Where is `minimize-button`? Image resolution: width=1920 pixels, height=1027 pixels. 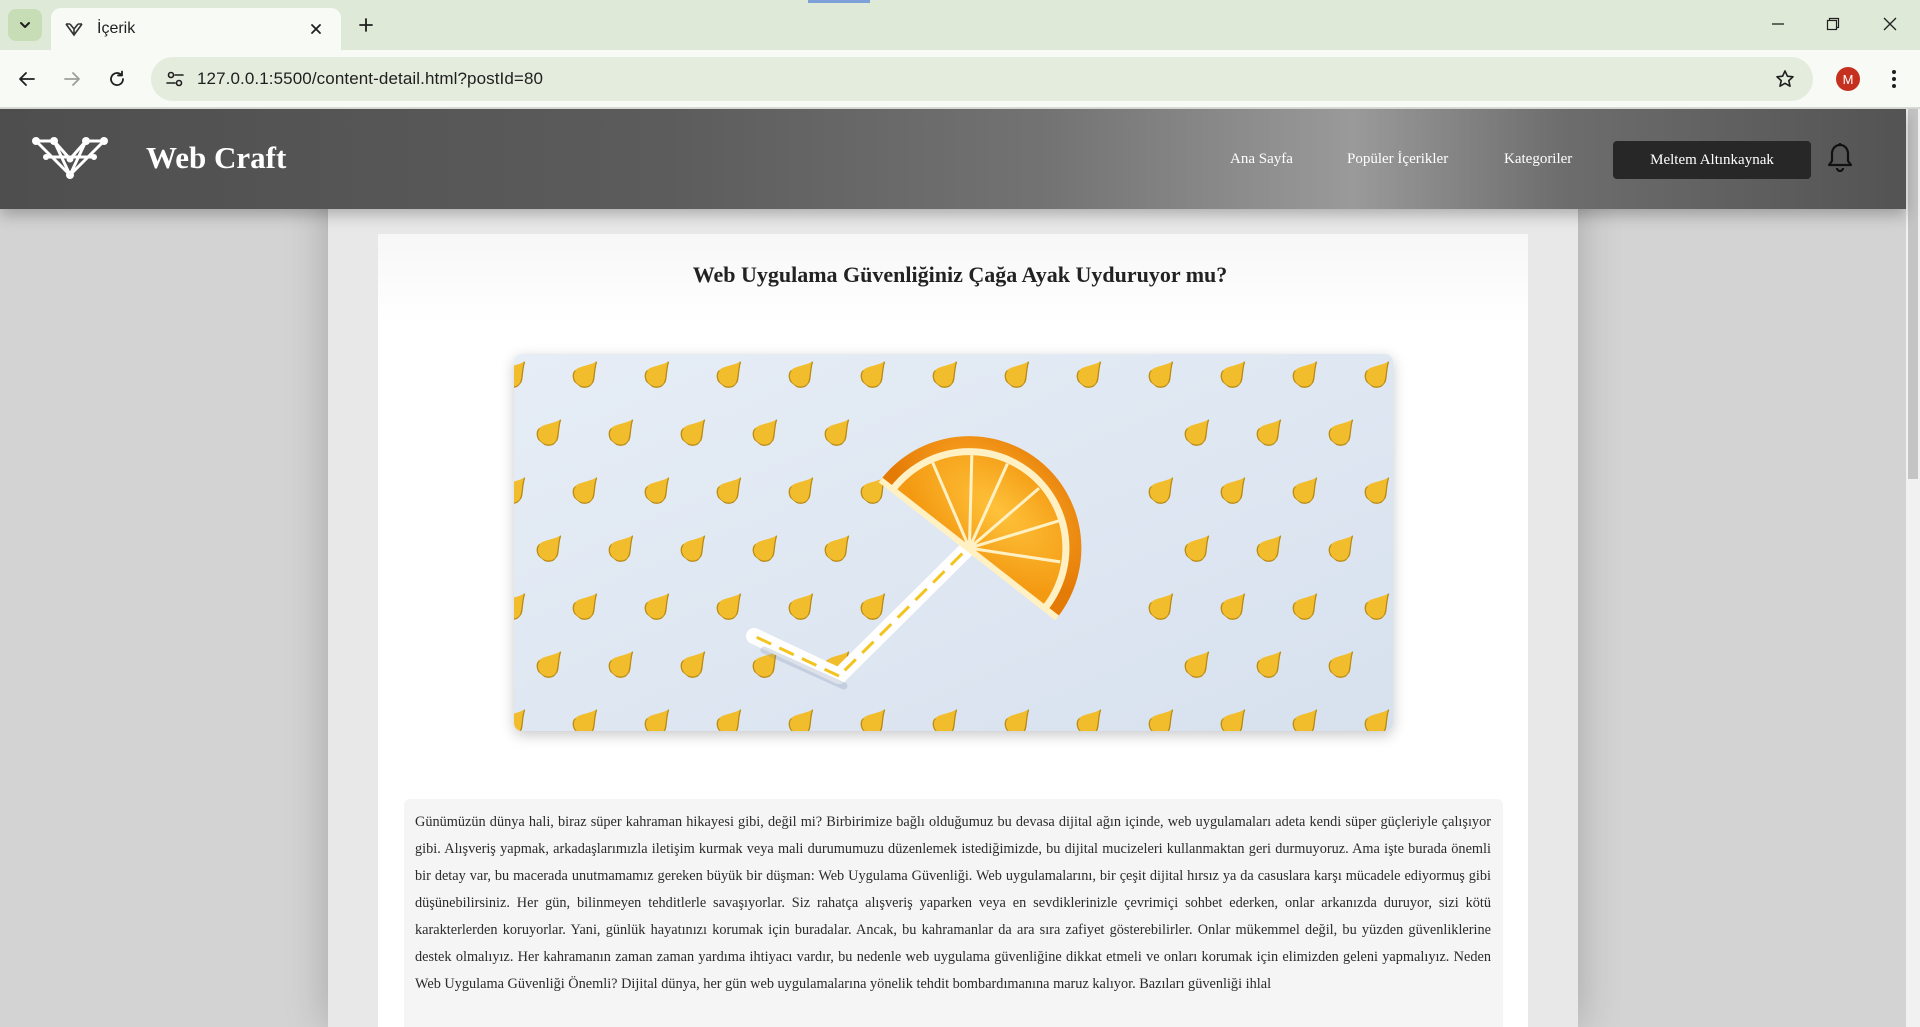
minimize-button is located at coordinates (1778, 24).